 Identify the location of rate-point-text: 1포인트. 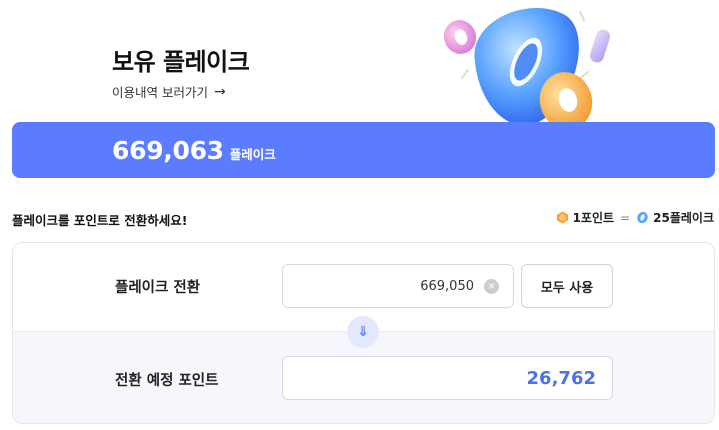
(593, 218).